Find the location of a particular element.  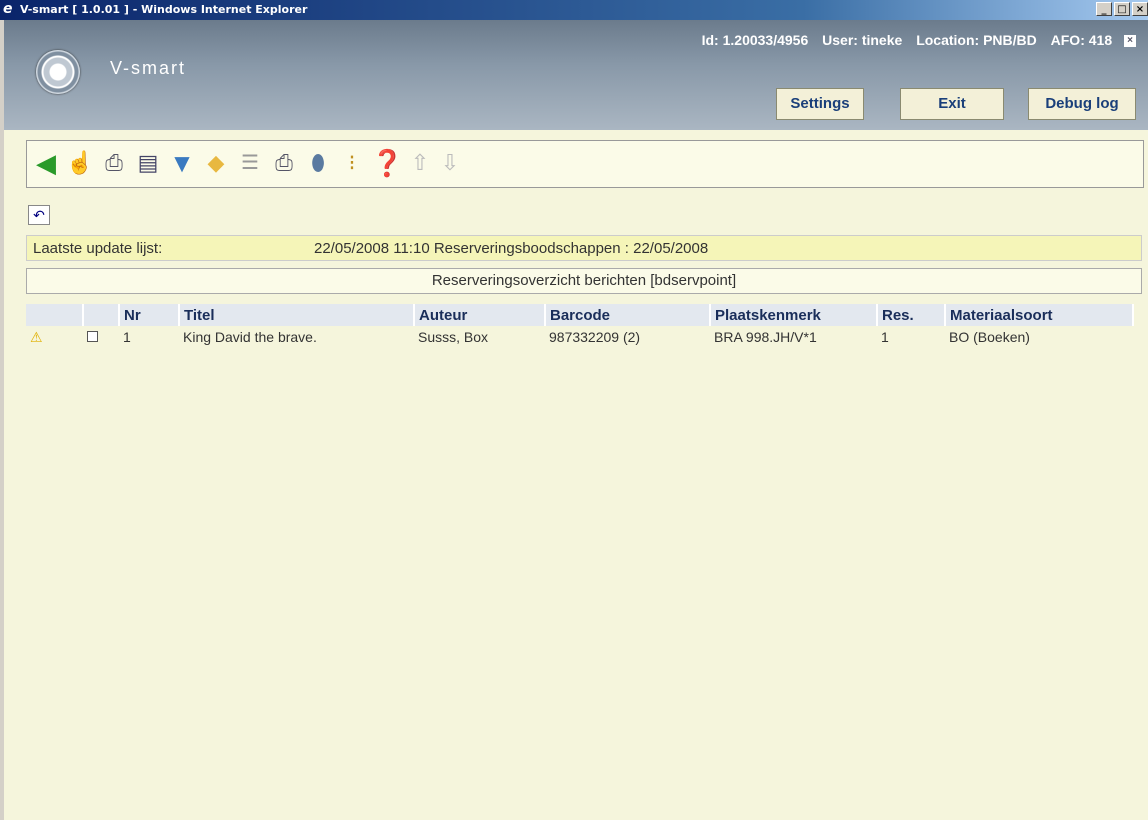

col-auteur: Auteur is located at coordinates (480, 315).